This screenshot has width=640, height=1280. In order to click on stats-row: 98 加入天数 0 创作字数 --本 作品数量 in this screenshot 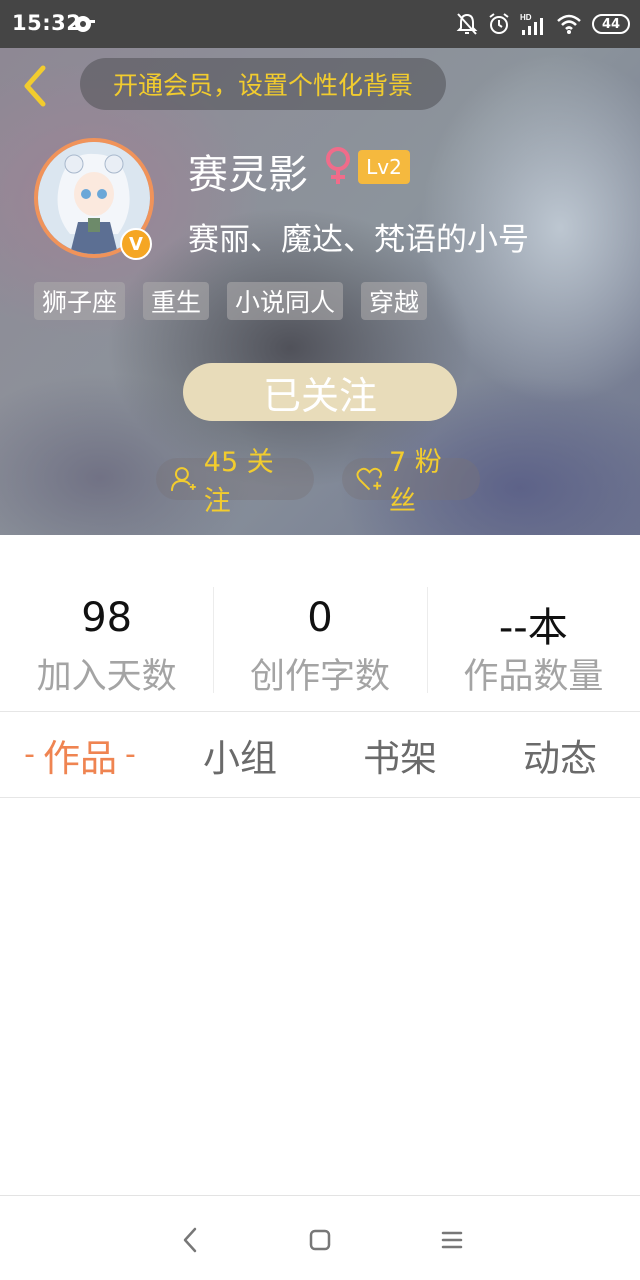, I will do `click(320, 623)`.